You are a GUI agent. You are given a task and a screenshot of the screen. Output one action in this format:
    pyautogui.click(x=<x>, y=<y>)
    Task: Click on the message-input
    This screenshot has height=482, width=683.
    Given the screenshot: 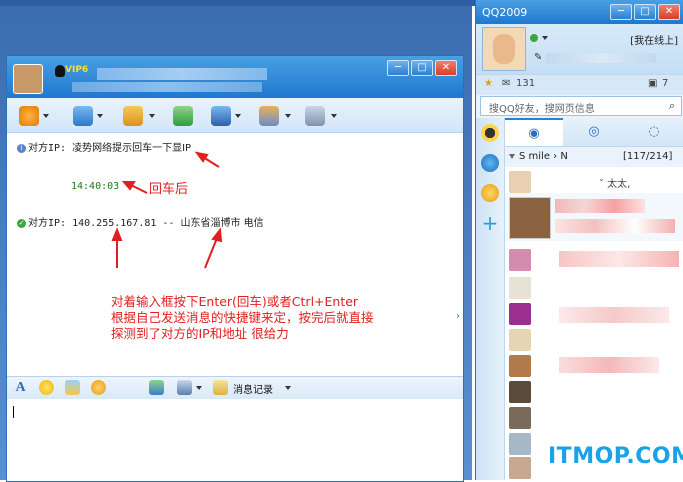 What is the action you would take?
    pyautogui.click(x=235, y=440)
    